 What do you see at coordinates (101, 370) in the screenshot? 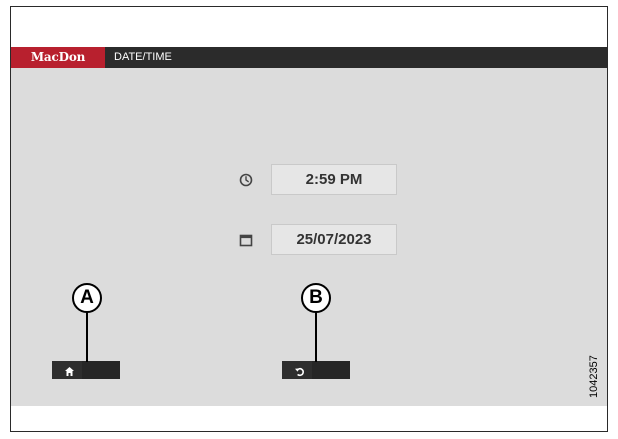
I see `home-button-segment` at bounding box center [101, 370].